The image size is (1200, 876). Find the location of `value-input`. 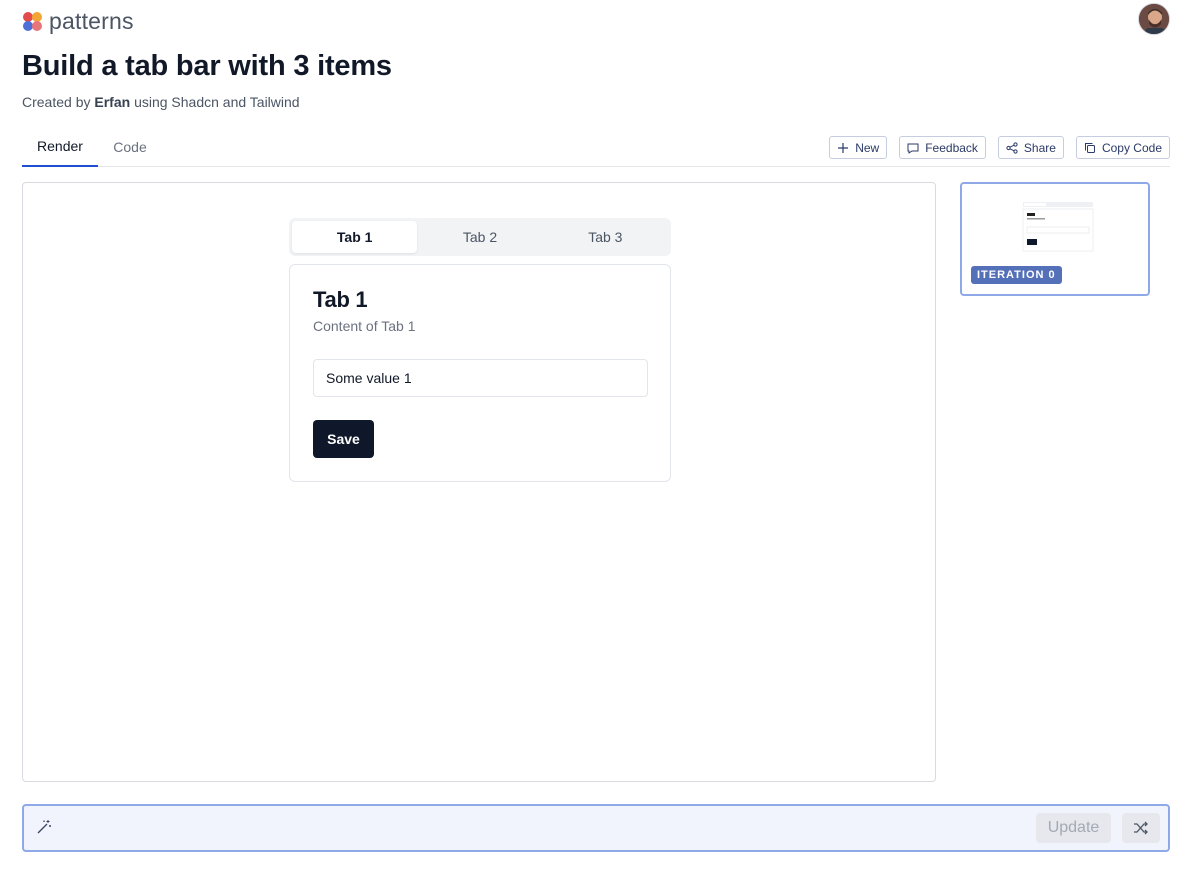

value-input is located at coordinates (480, 378).